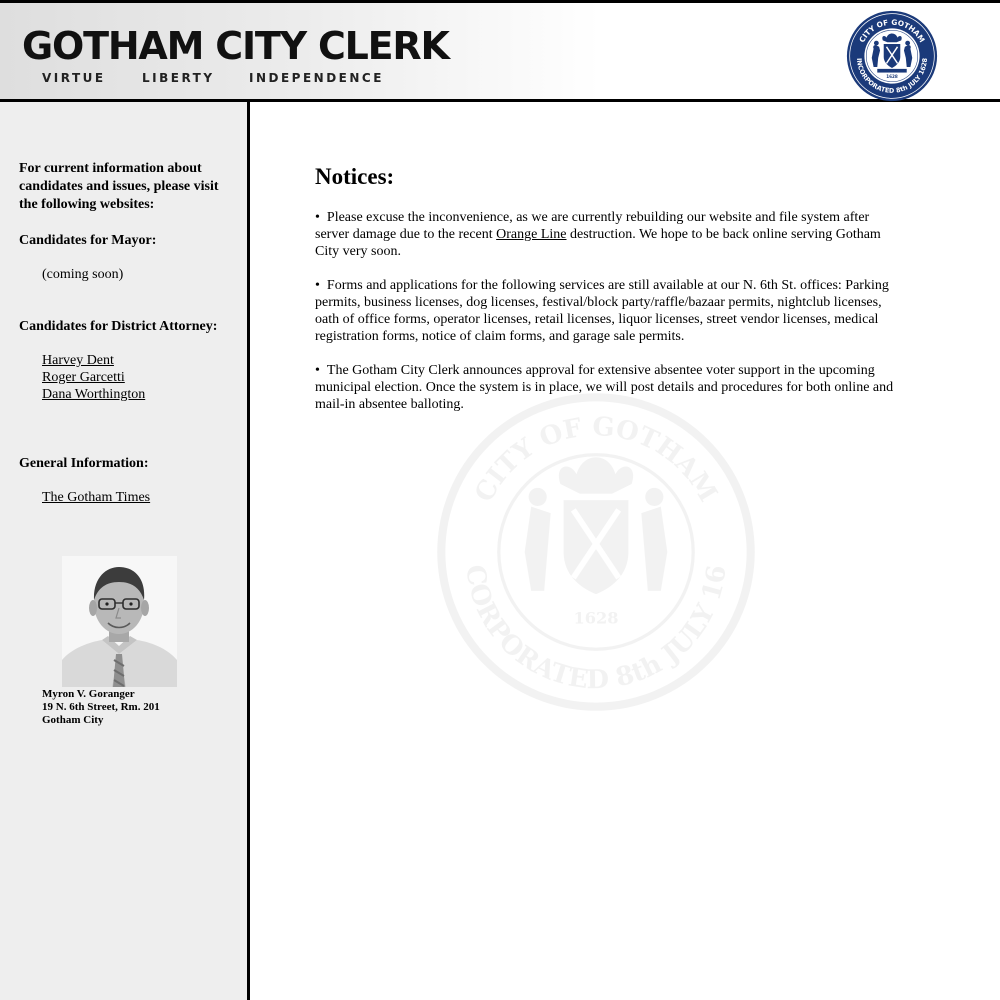 The height and width of the screenshot is (1000, 1000). I want to click on link-harvey-dent: Harvey Dent, so click(93, 360).